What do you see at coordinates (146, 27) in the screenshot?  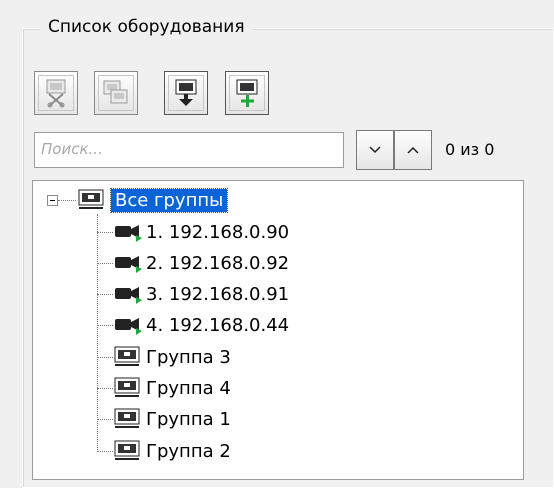 I see `panel-title: Список оборудования` at bounding box center [146, 27].